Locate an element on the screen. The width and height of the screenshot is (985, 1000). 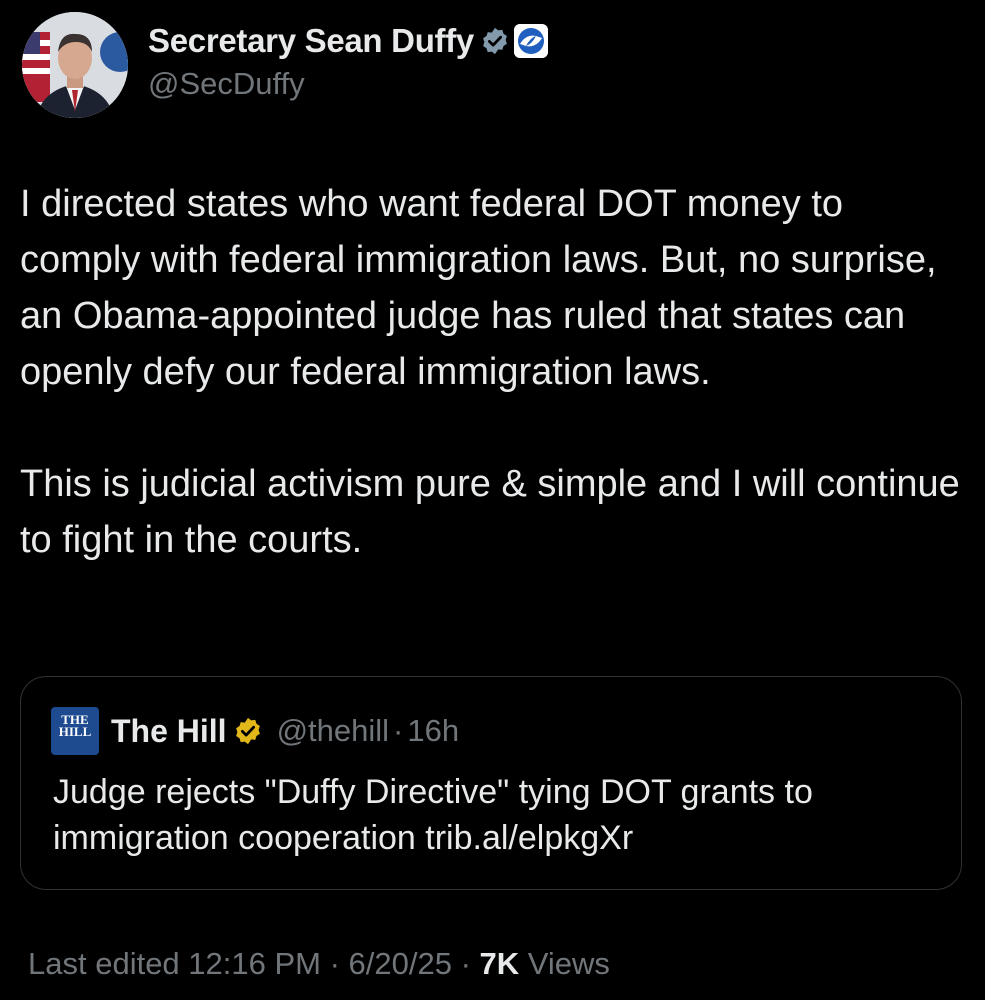
verified-badge-icon is located at coordinates (495, 41).